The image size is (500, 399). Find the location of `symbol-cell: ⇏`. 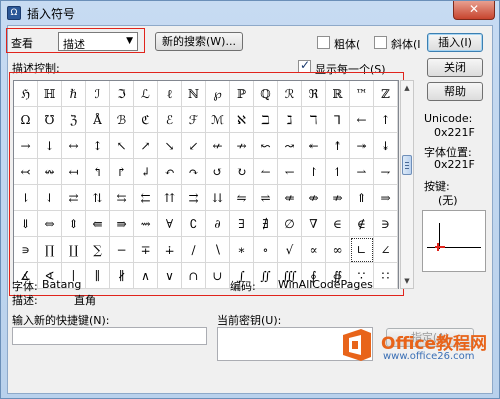

symbol-cell: ⇏ is located at coordinates (338, 198).